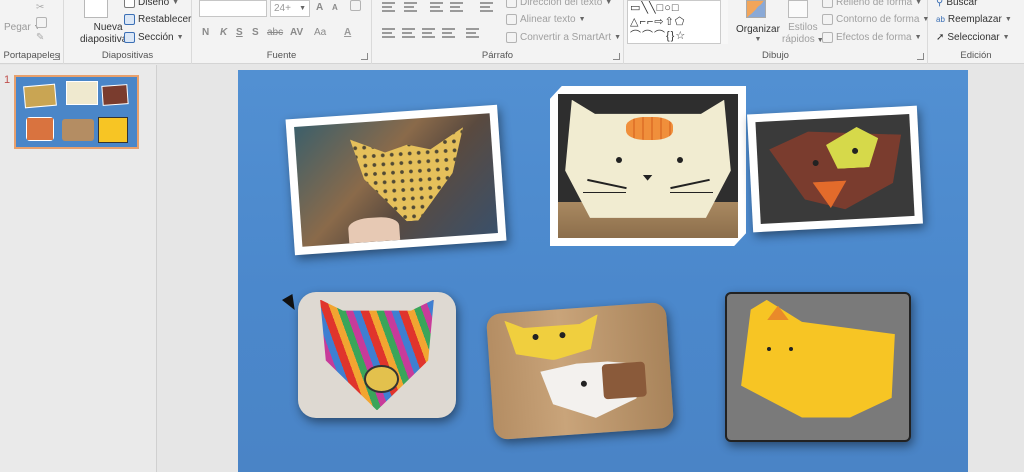 Image resolution: width=1024 pixels, height=472 pixels. Describe the element at coordinates (559, 4) in the screenshot. I see `text-direction-button: Dirección del texto ▼` at that location.